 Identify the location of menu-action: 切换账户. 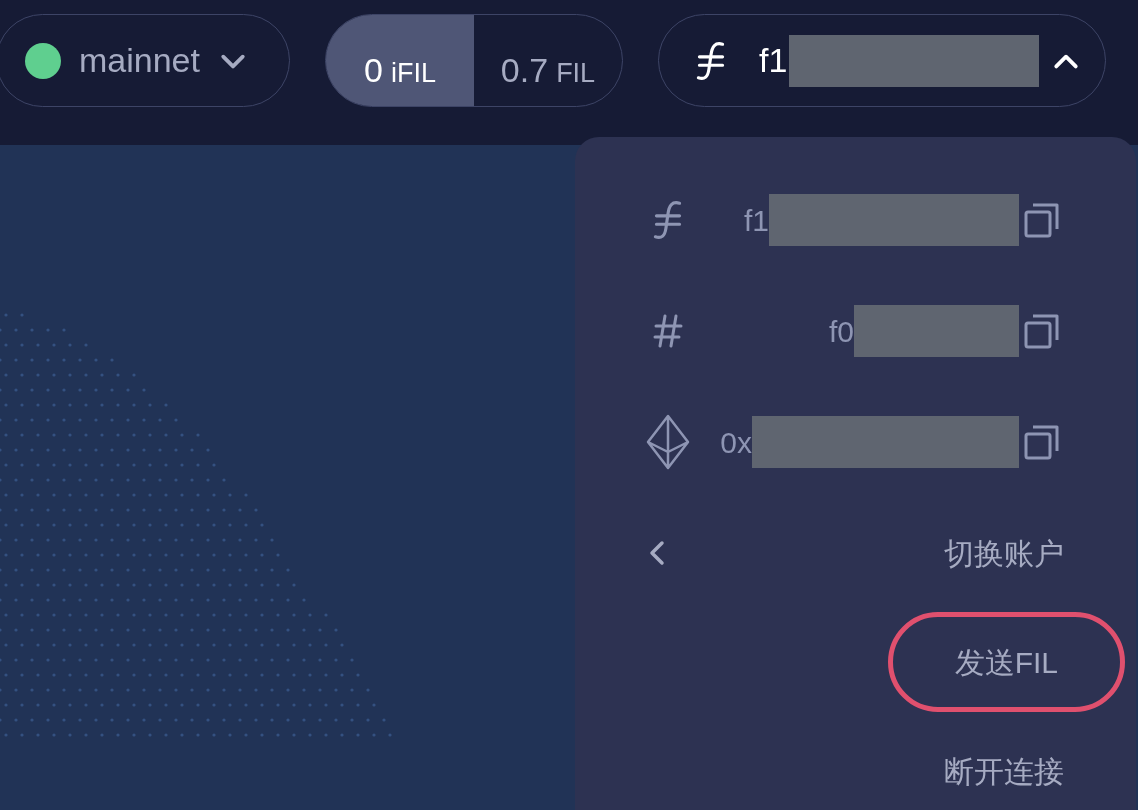
(1004, 553).